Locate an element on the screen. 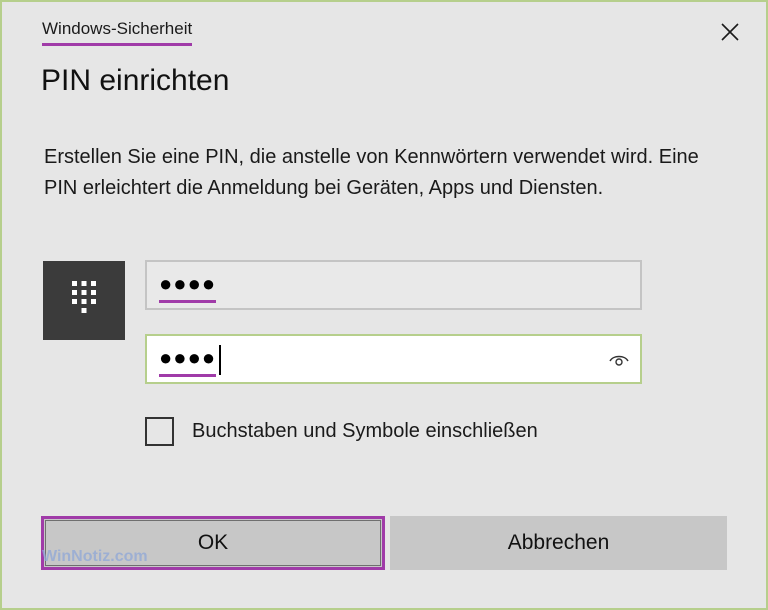  watermark: WinNotiz.com is located at coordinates (95, 556).